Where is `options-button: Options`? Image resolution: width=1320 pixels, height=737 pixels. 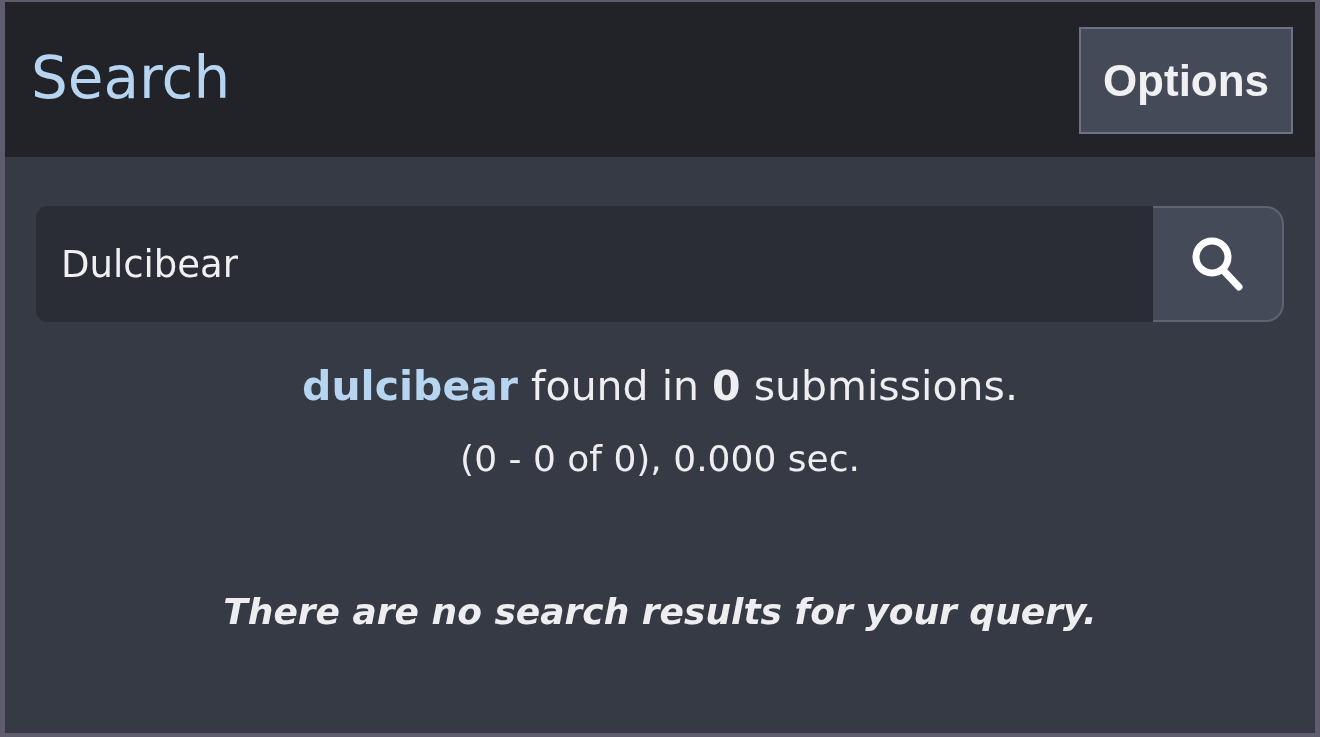 options-button: Options is located at coordinates (1186, 80).